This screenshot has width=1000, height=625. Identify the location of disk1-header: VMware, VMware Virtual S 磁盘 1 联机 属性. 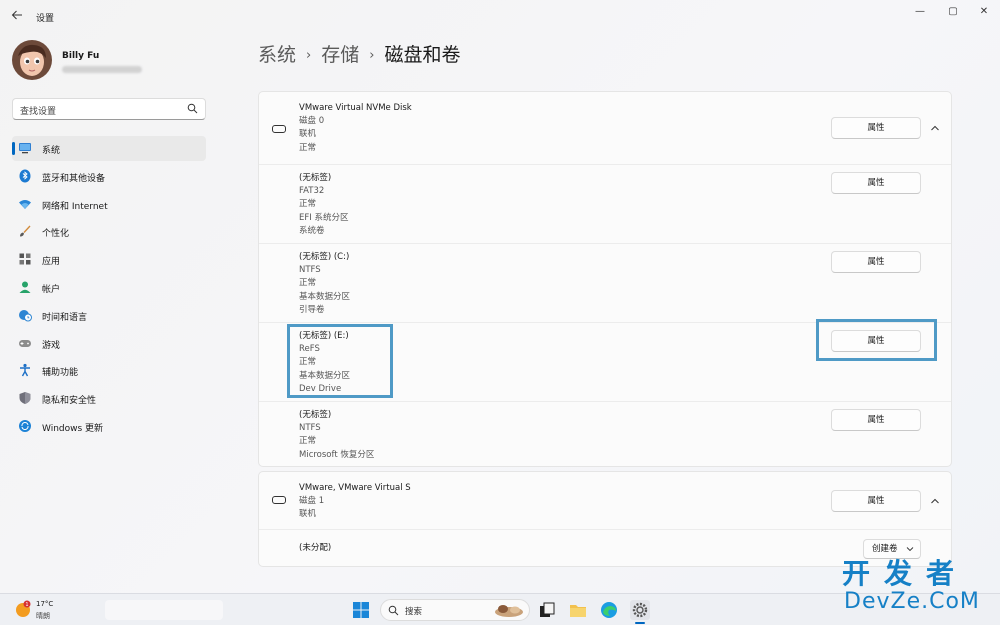
(605, 500).